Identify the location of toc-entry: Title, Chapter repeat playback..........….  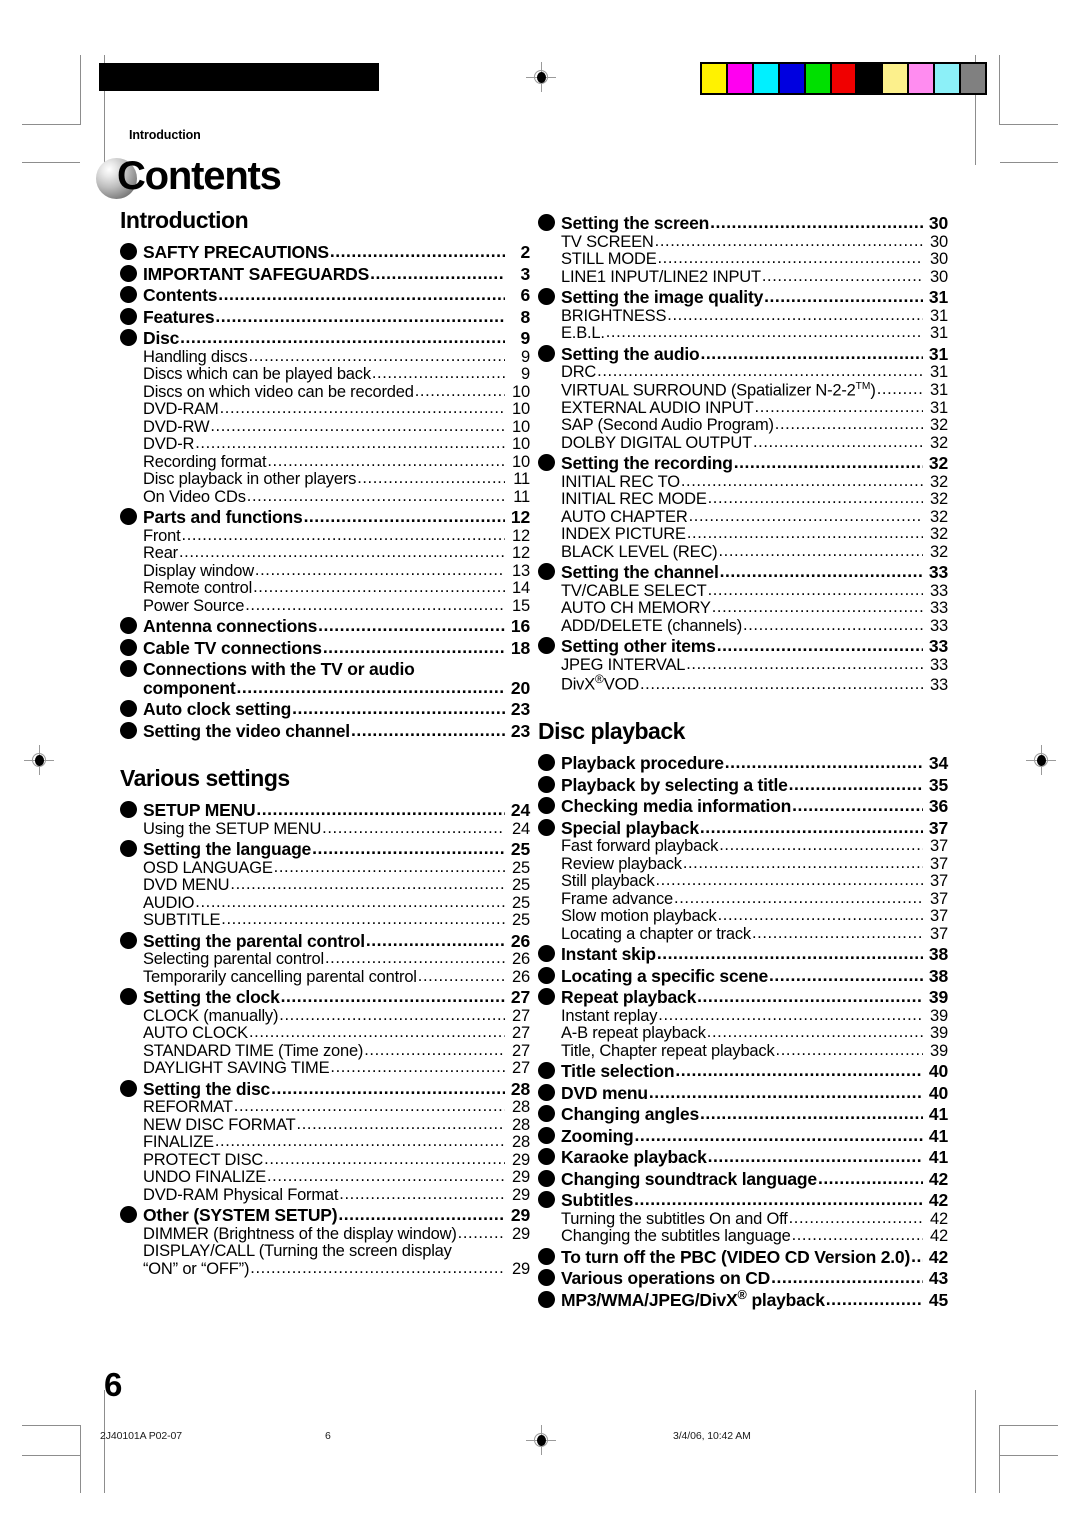
(743, 1051).